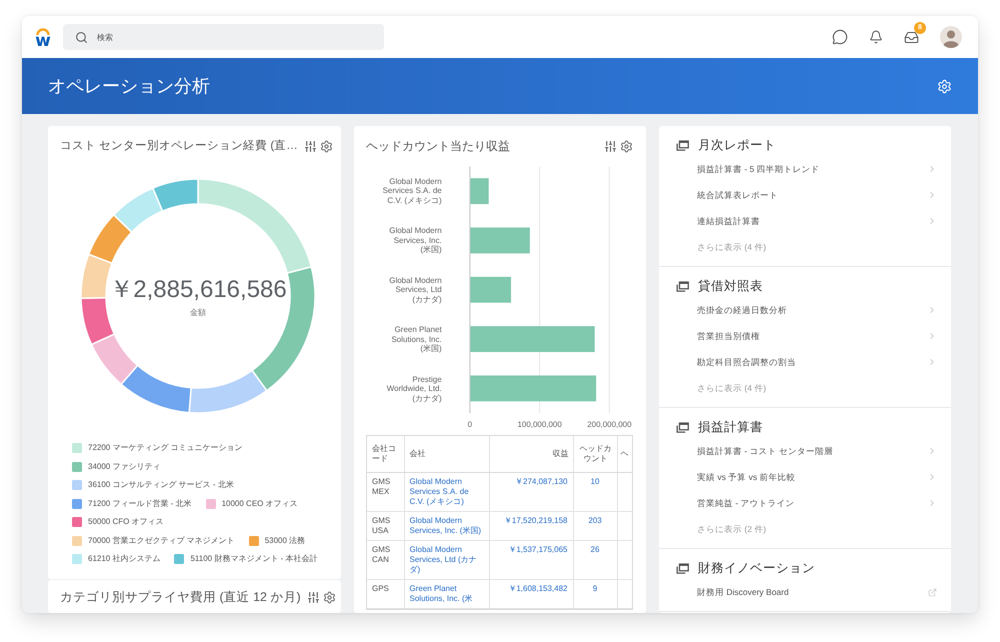 The width and height of the screenshot is (1000, 642). I want to click on section-title: 損益計算書, so click(730, 427).